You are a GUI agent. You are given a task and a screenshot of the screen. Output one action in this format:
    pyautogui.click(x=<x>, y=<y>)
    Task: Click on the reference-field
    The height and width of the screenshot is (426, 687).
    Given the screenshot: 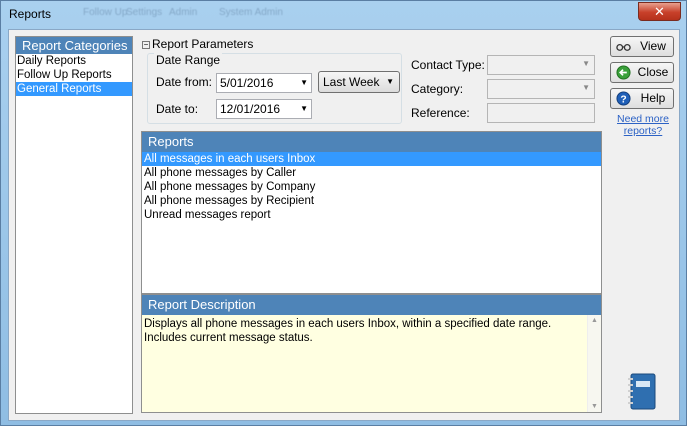 What is the action you would take?
    pyautogui.click(x=541, y=113)
    